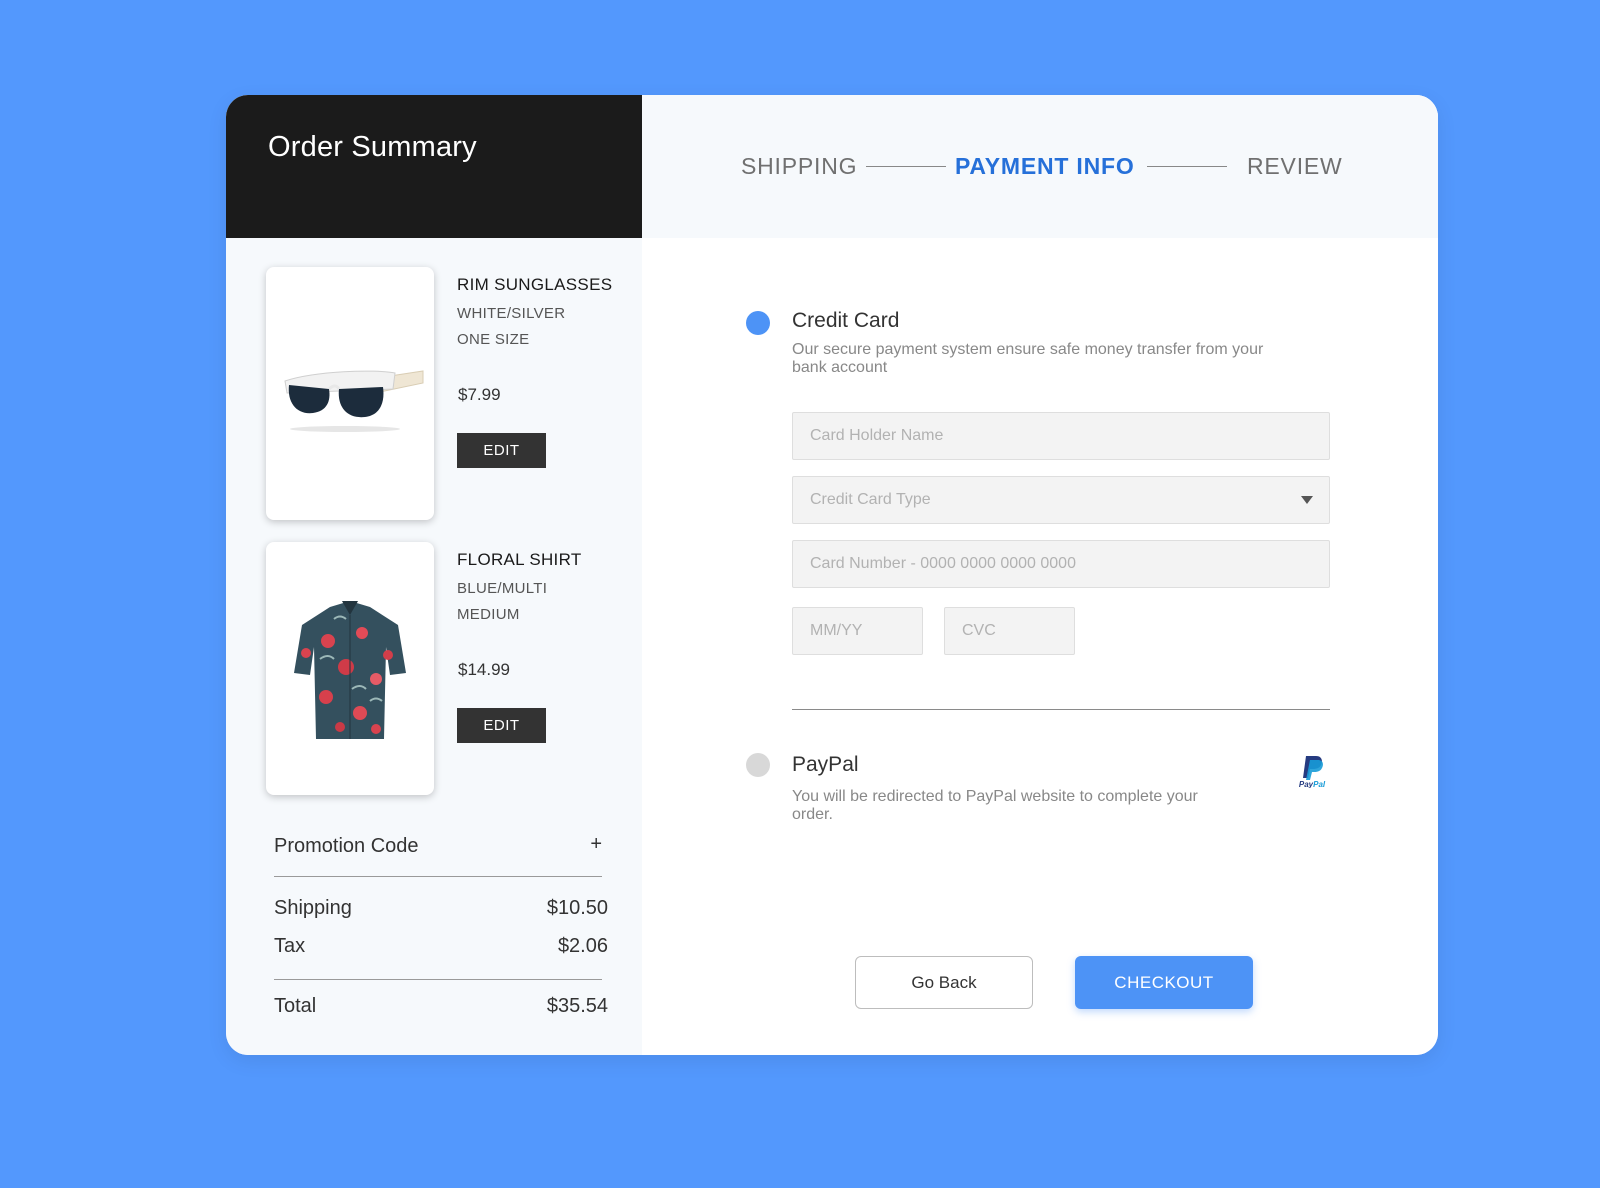  What do you see at coordinates (295, 1006) in the screenshot?
I see `total-label: Total` at bounding box center [295, 1006].